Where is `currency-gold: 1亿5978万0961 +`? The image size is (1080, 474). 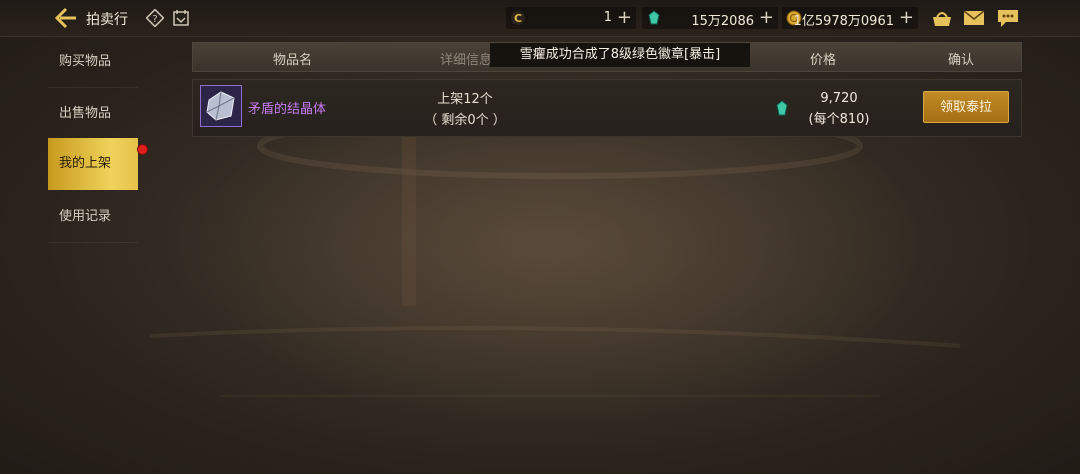 currency-gold: 1亿5978万0961 + is located at coordinates (850, 18).